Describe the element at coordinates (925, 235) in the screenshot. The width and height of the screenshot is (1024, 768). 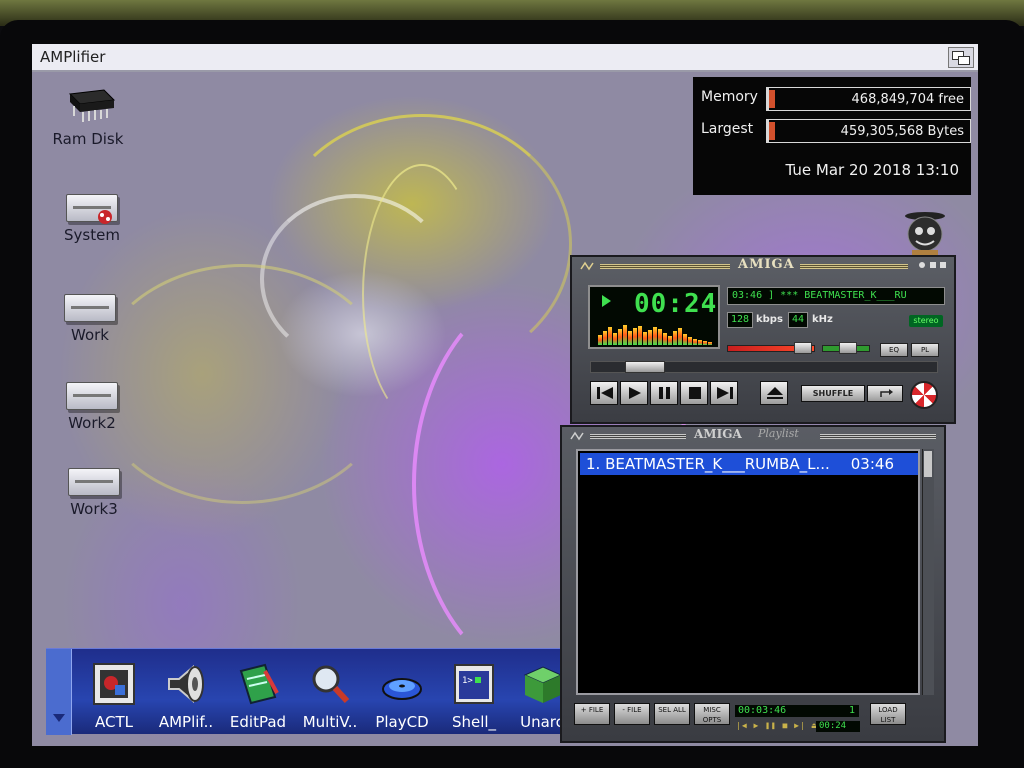
I see `face-icon` at that location.